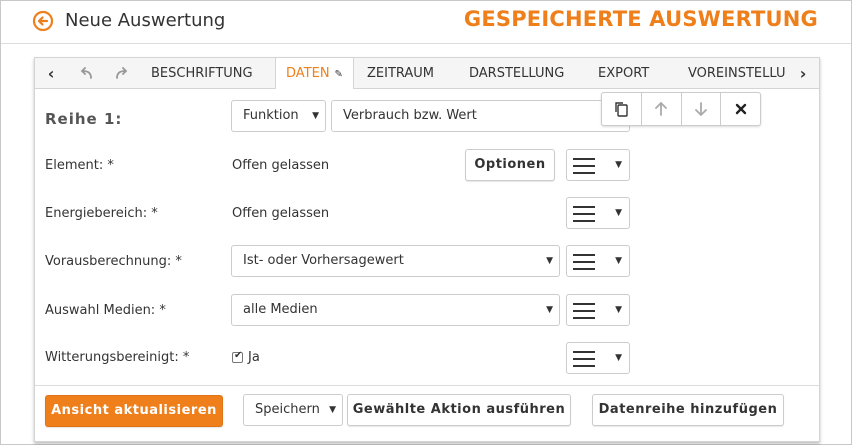 The width and height of the screenshot is (852, 445). Describe the element at coordinates (516, 73) in the screenshot. I see `tab-darstellung: DARSTELLUNG` at that location.